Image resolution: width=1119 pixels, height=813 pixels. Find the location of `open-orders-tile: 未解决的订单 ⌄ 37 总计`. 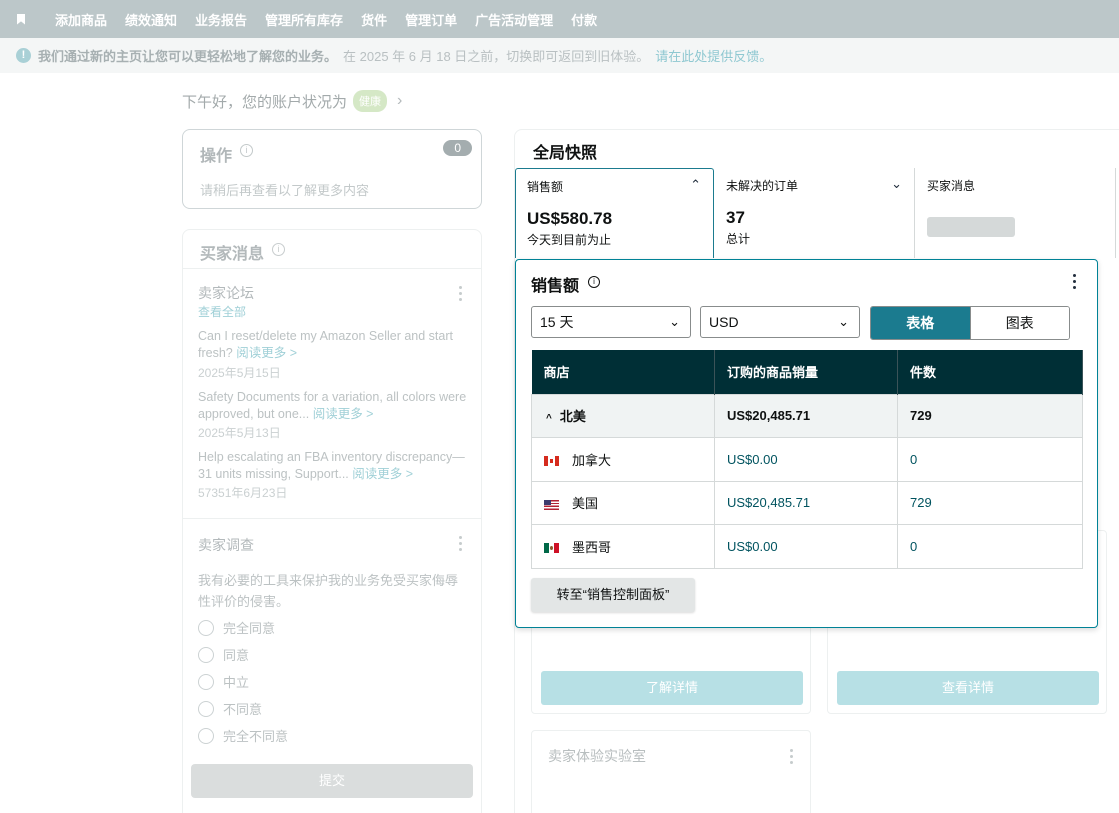

open-orders-tile: 未解决的订单 ⌄ 37 总计 is located at coordinates (815, 213).